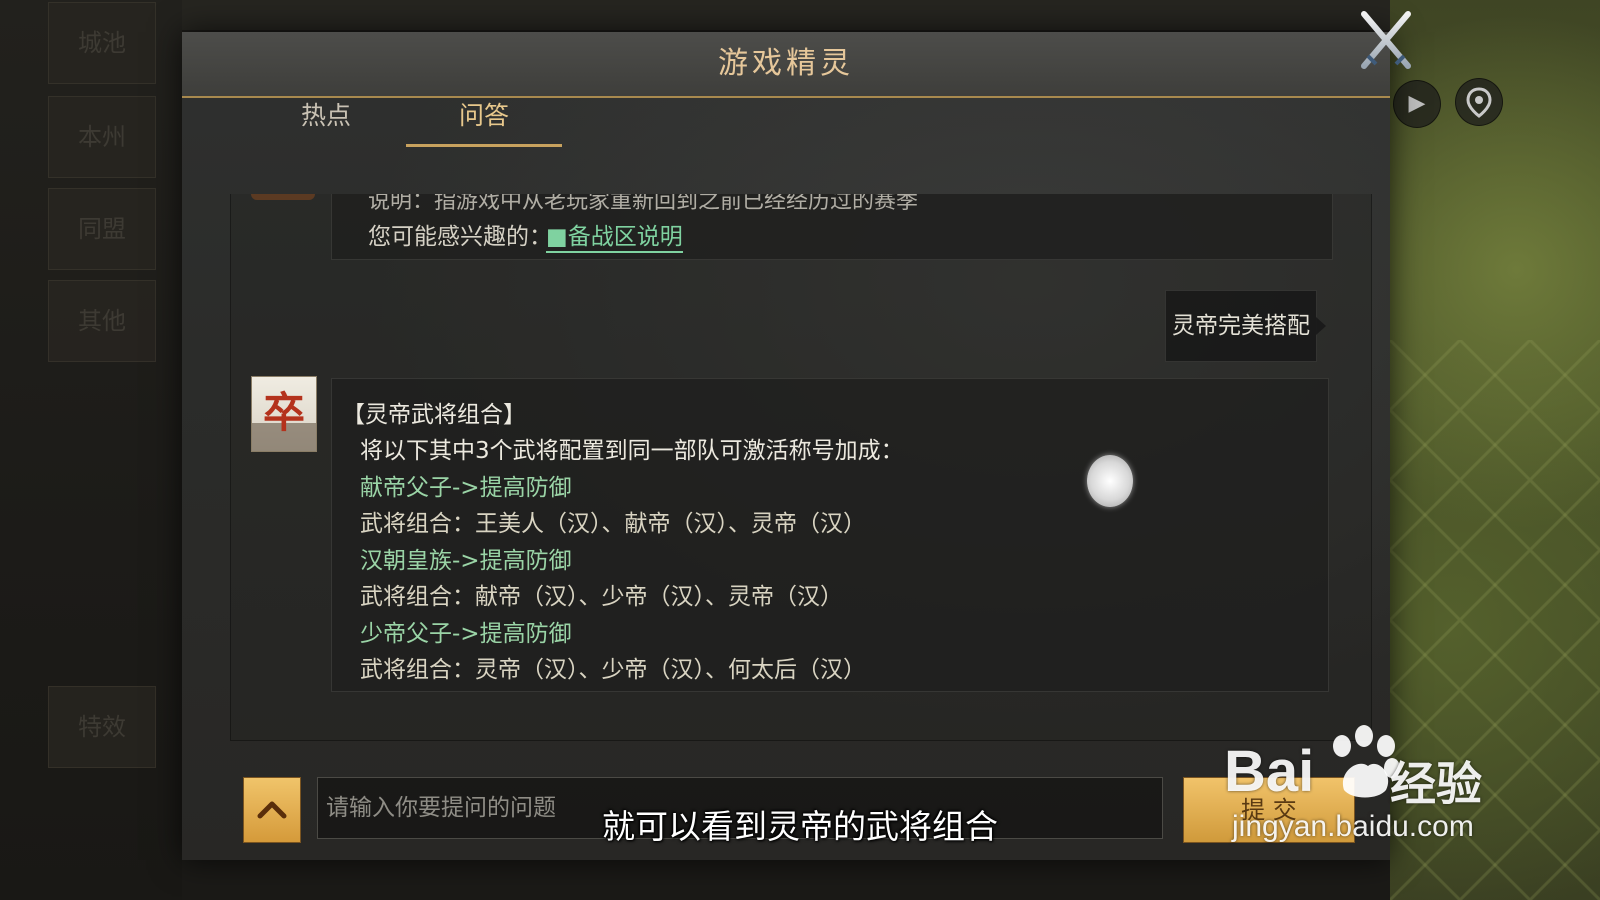 This screenshot has height=900, width=1600. I want to click on answer-line: 将以下其中3个武将配置到同一部队可激活称号加成：, so click(632, 451).